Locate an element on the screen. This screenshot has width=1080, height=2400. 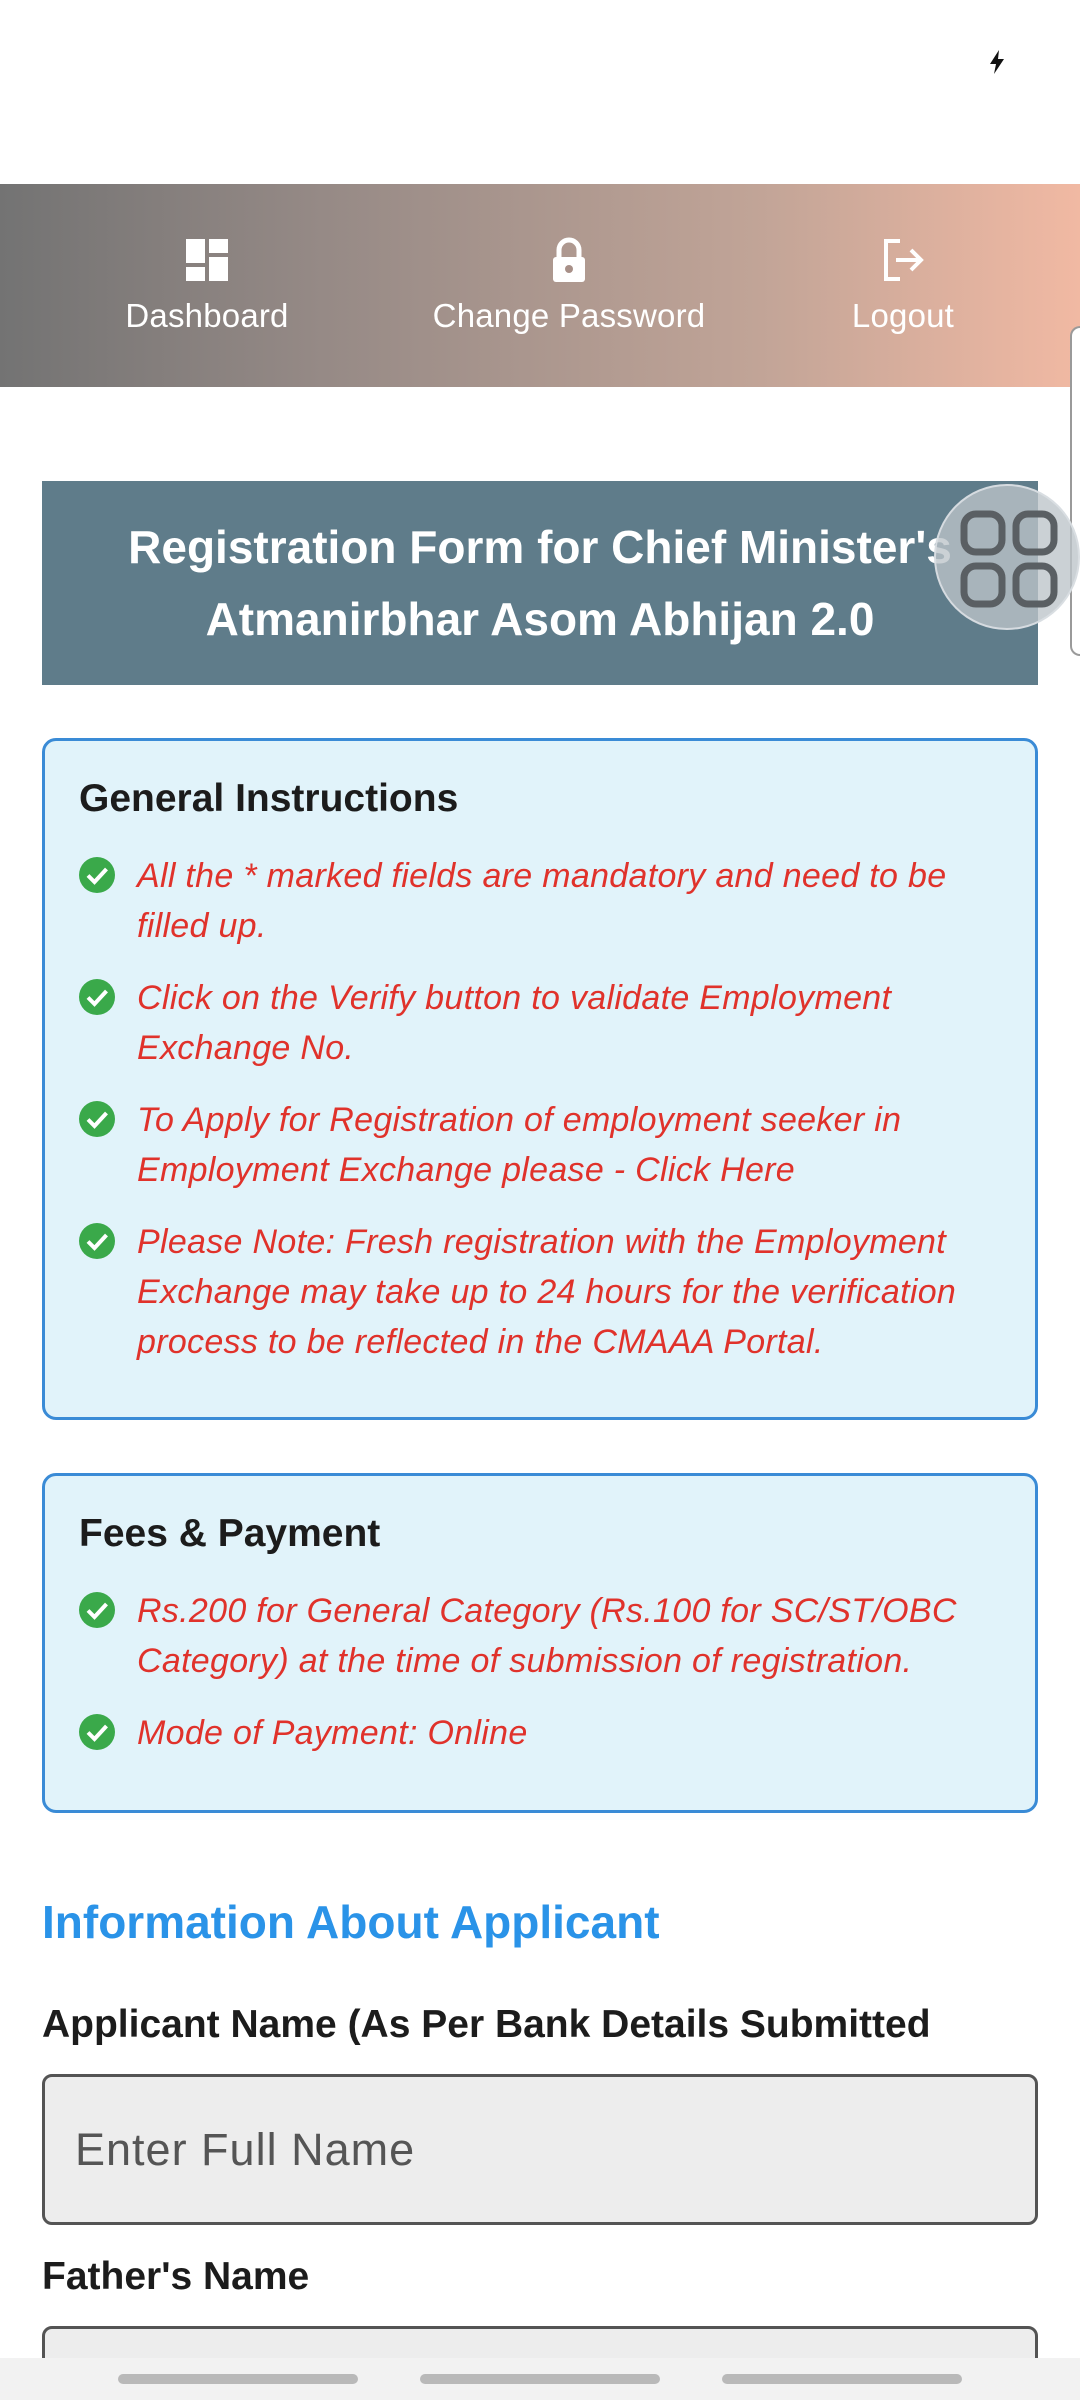
floating-menu-button is located at coordinates (1007, 557).